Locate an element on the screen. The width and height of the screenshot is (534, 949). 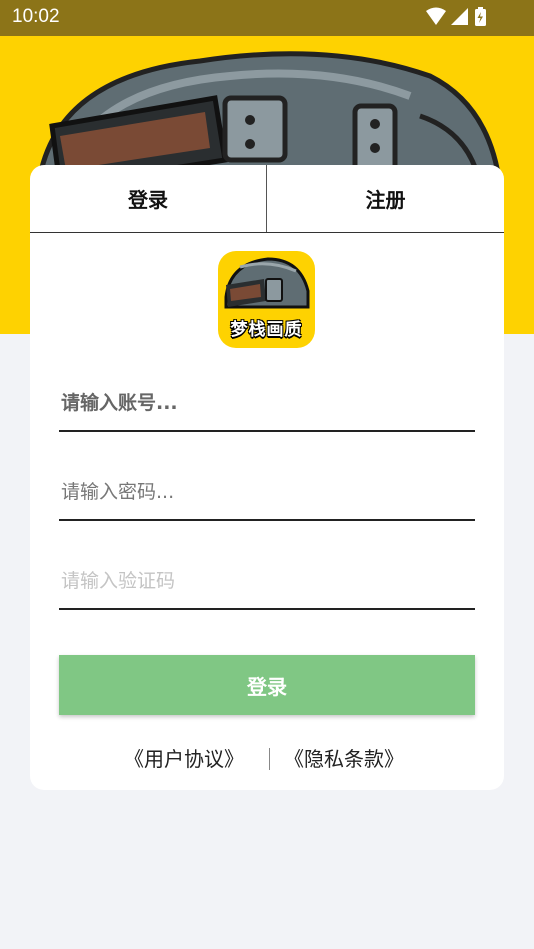
status-bar: 10:02 is located at coordinates (267, 18).